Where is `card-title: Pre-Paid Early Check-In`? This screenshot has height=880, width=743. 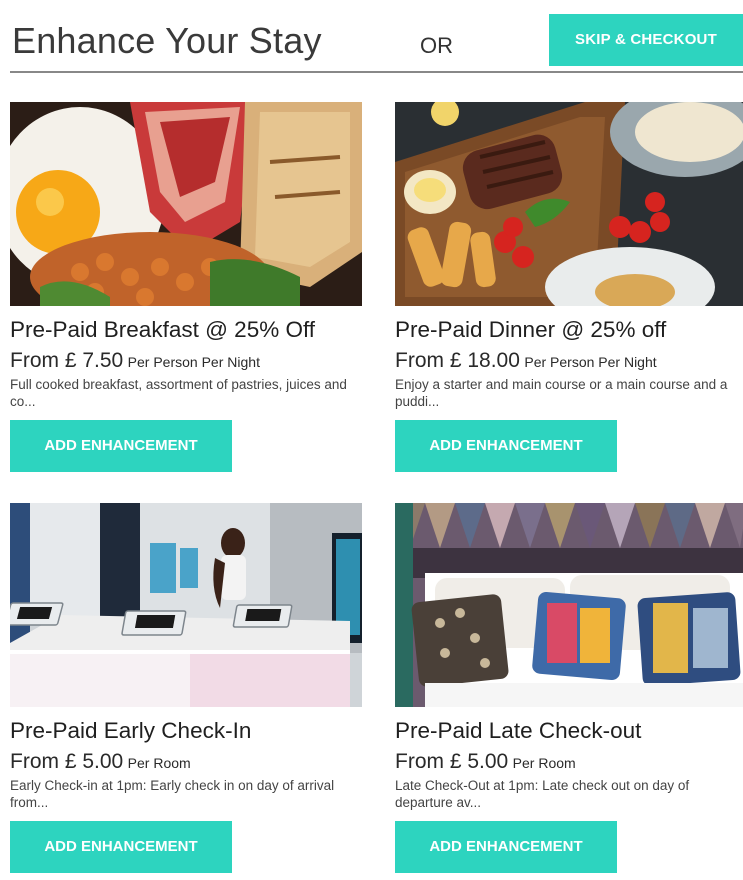 card-title: Pre-Paid Early Check-In is located at coordinates (131, 730).